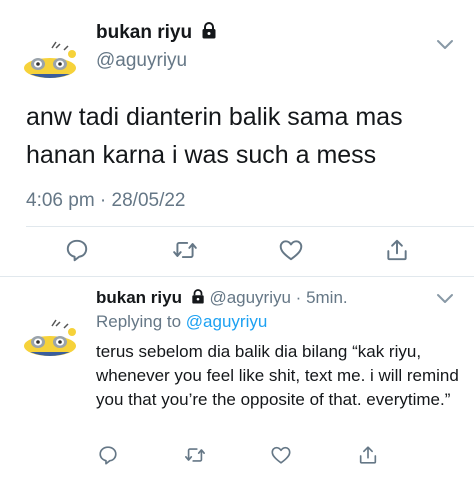  Describe the element at coordinates (106, 201) in the screenshot. I see `tweet-timestamp: 4:06 pm · 28/05/22` at that location.